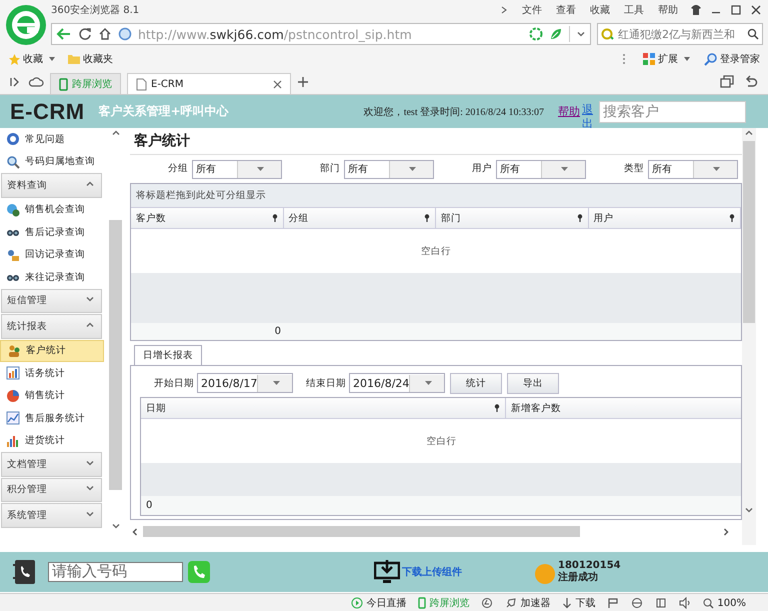 This screenshot has width=768, height=611. What do you see at coordinates (634, 10) in the screenshot?
I see `menu-item: 工具` at bounding box center [634, 10].